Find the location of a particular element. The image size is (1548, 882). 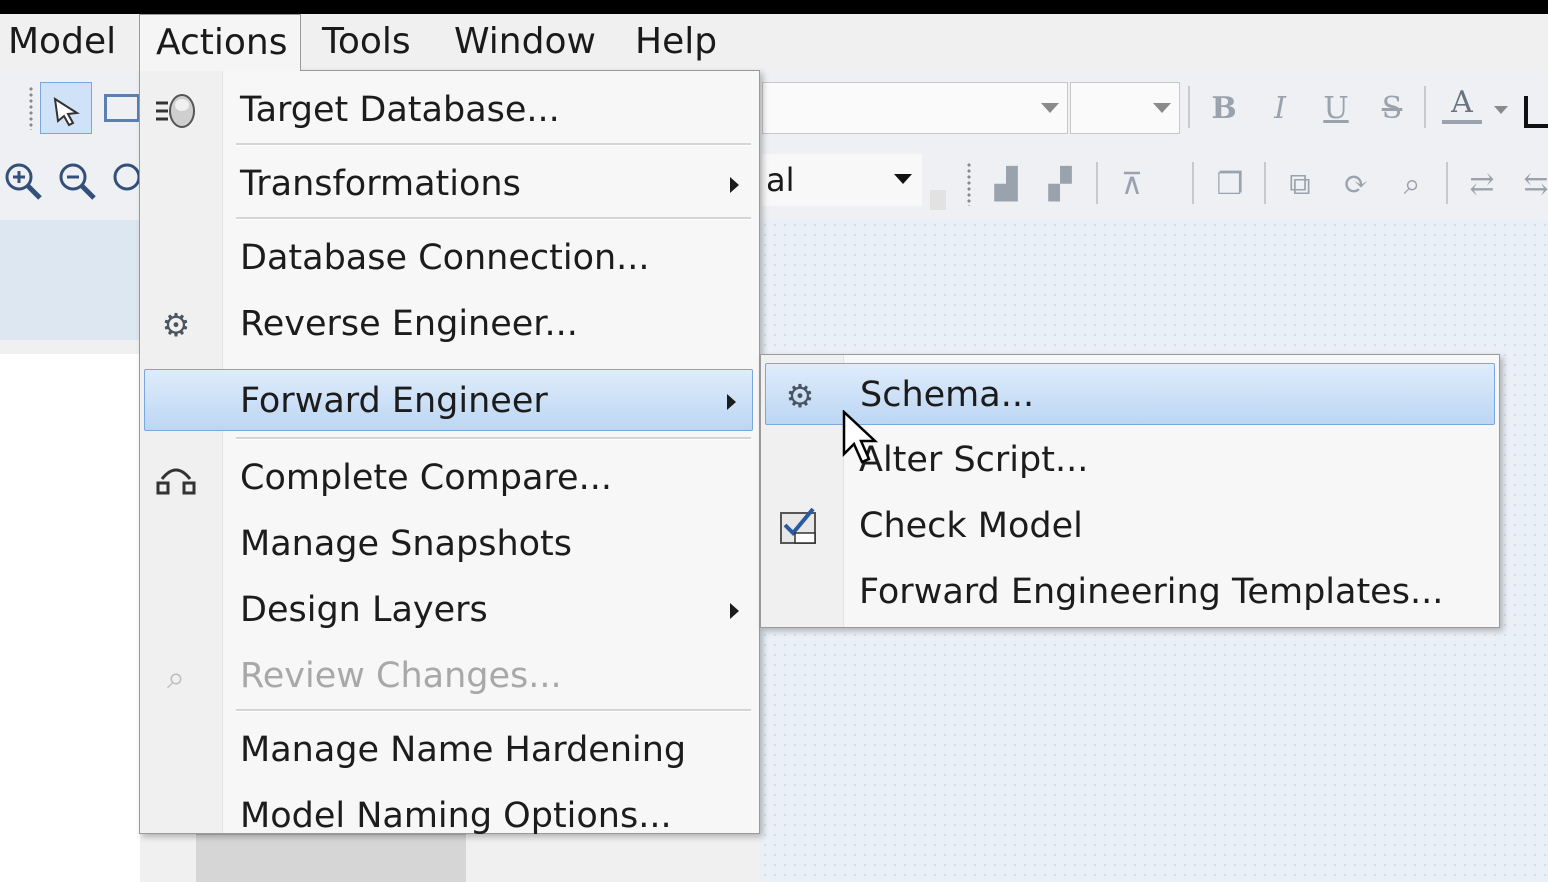

align-icon: ⧉ is located at coordinates (1300, 184).